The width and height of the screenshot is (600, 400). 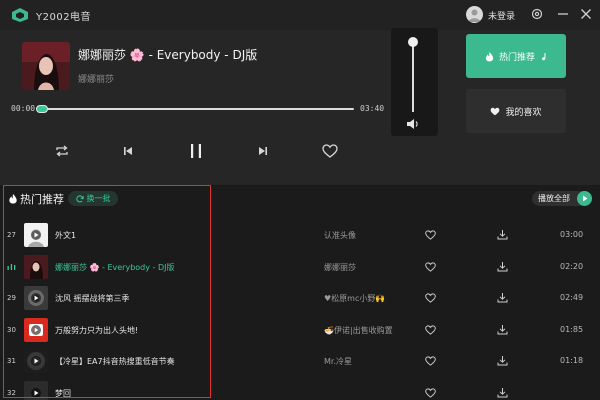 I want to click on song-artist: 认准头像, so click(x=340, y=235).